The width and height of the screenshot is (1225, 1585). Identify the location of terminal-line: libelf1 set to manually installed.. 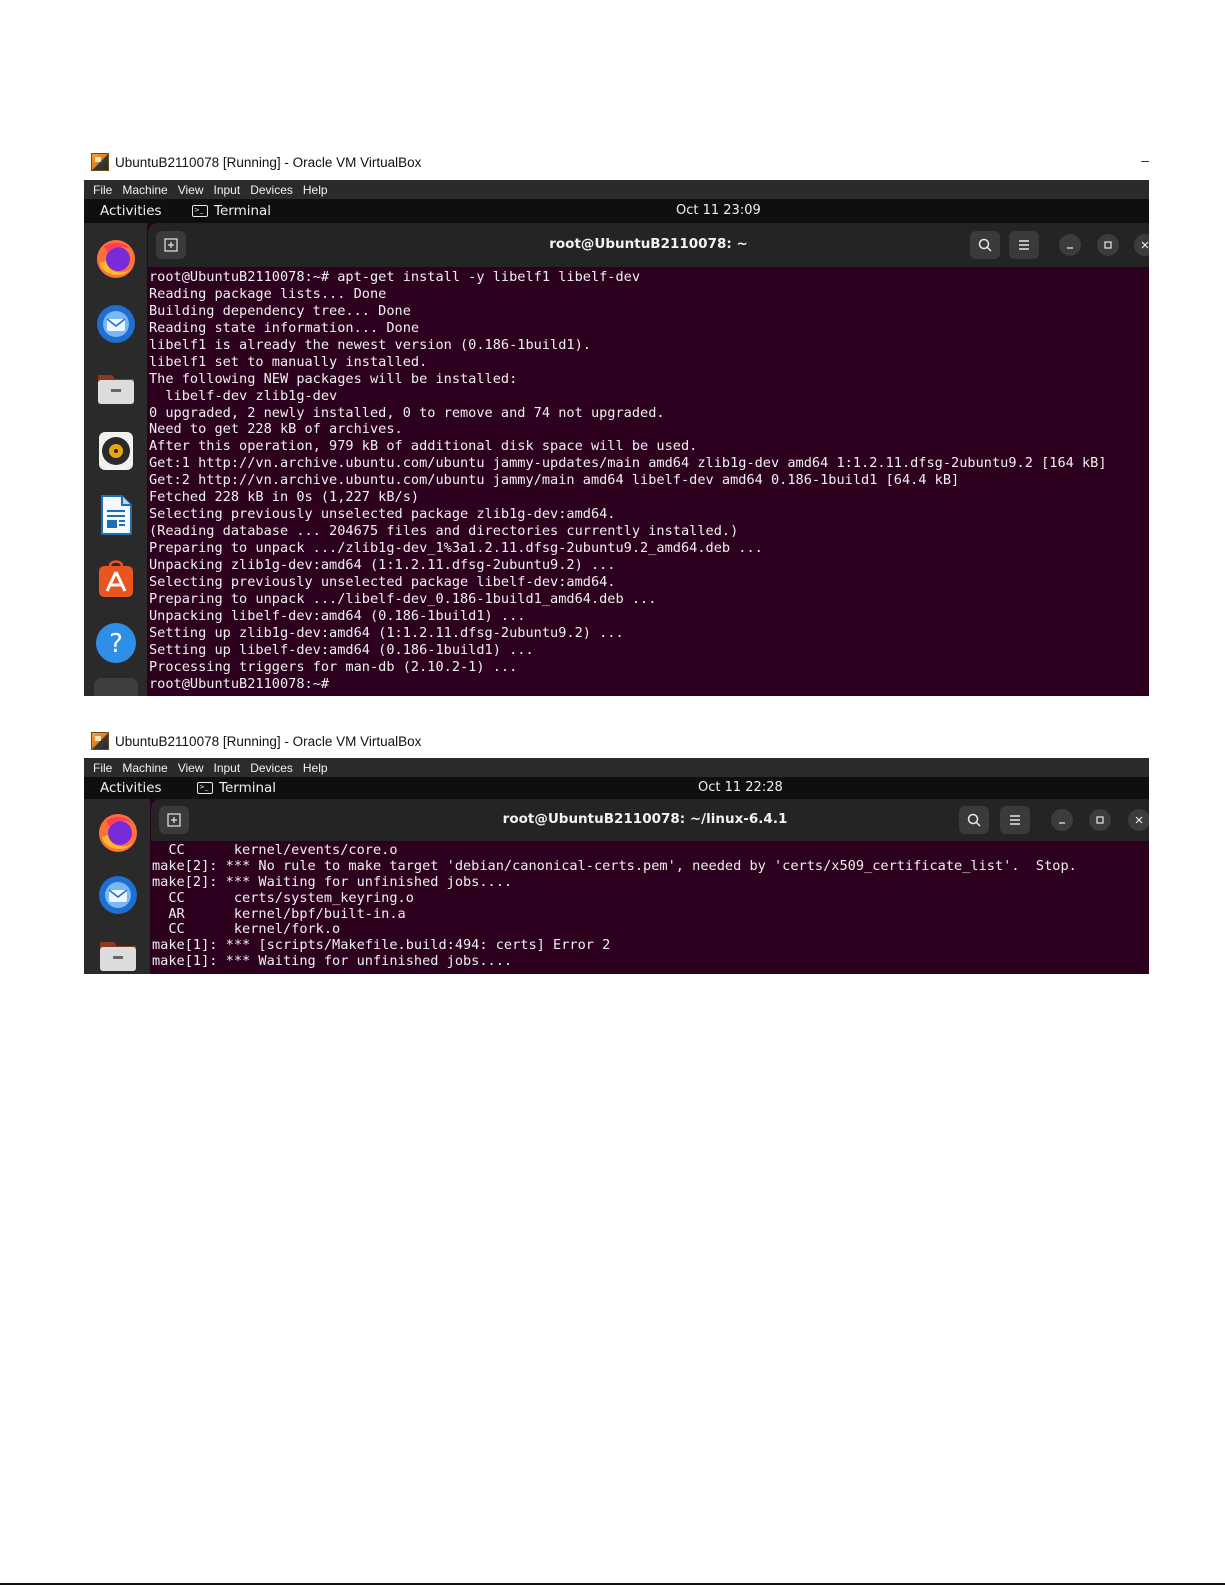
(288, 361).